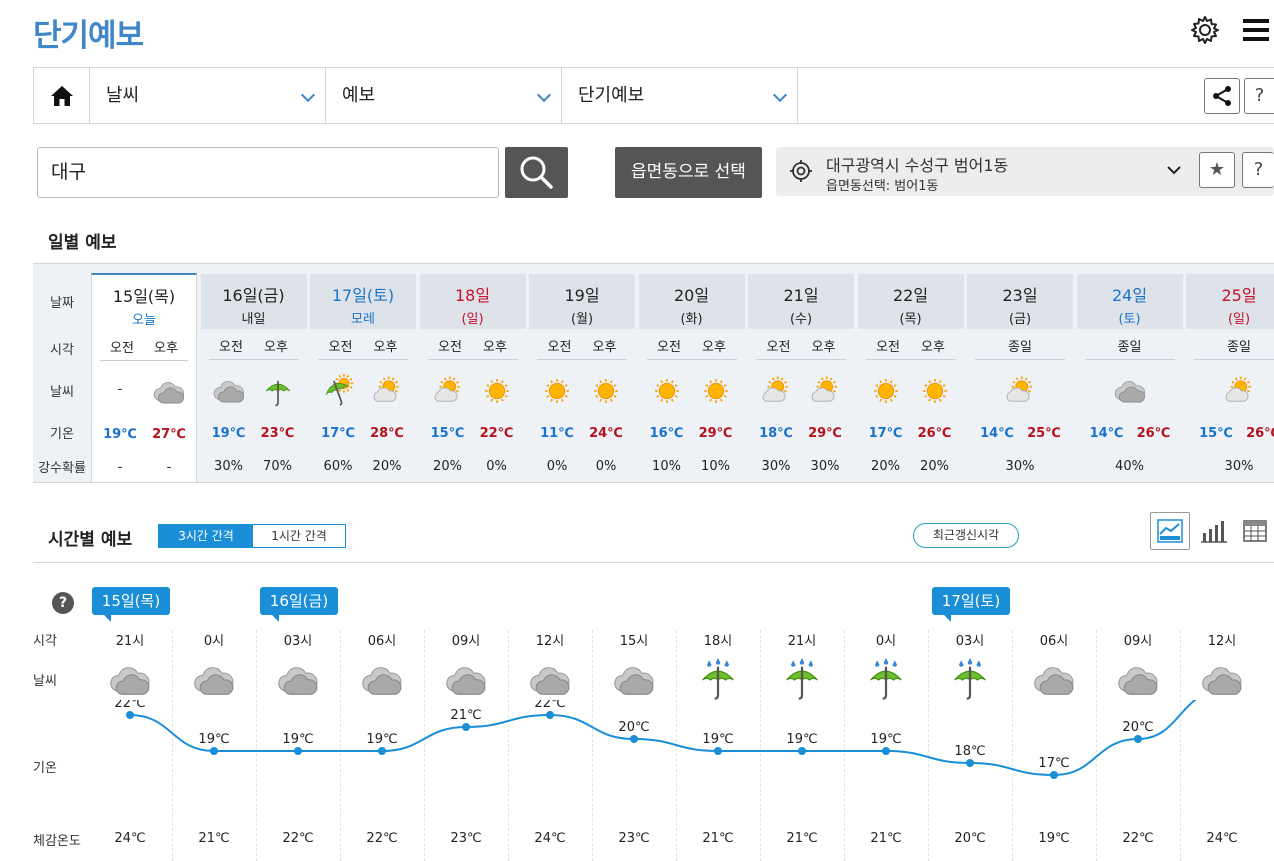 The image size is (1274, 861). I want to click on hourly-temp-label: 22℃, so click(129, 705).